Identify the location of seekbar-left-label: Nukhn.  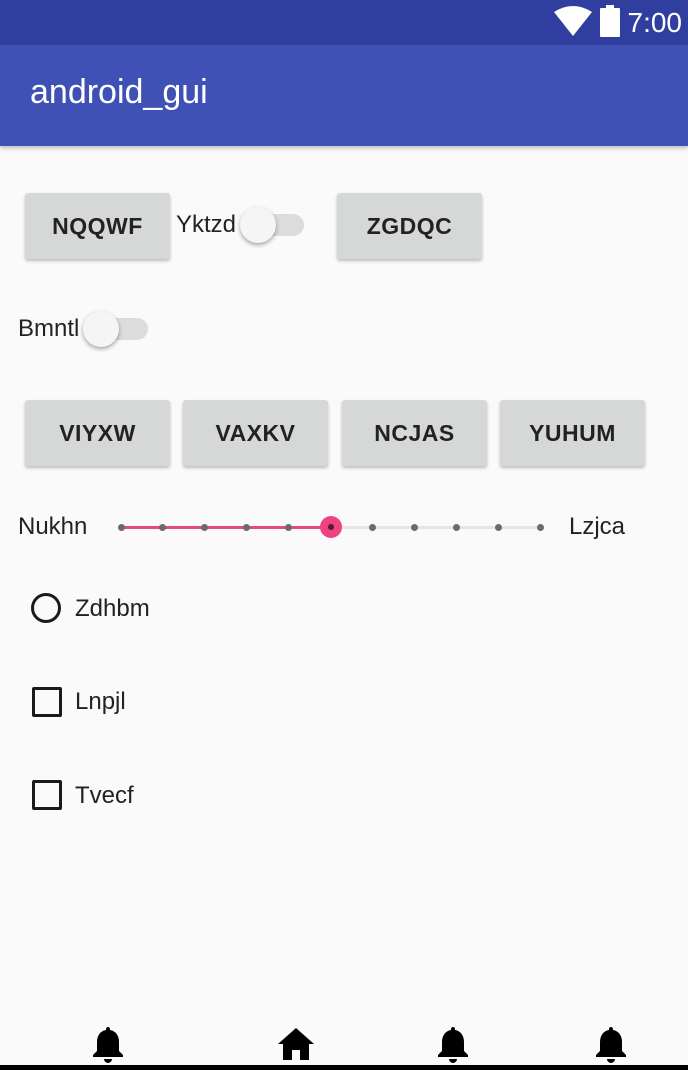
(53, 526).